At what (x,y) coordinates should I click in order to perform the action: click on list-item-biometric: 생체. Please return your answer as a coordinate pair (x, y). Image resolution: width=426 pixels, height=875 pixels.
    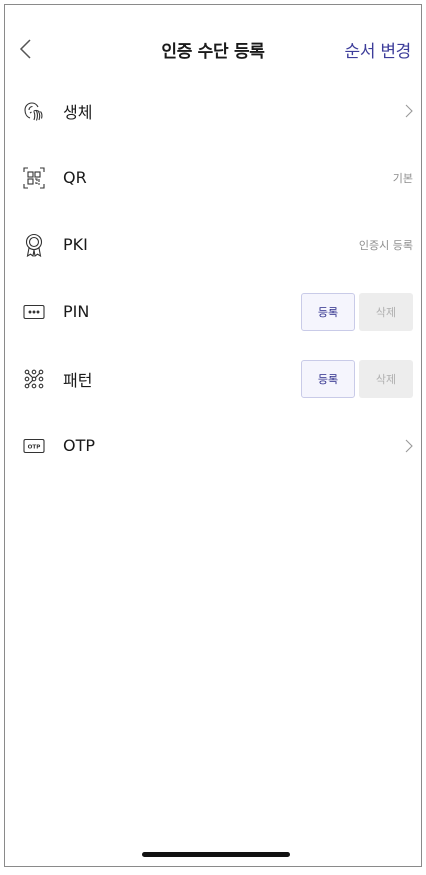
    Looking at the image, I should click on (213, 110).